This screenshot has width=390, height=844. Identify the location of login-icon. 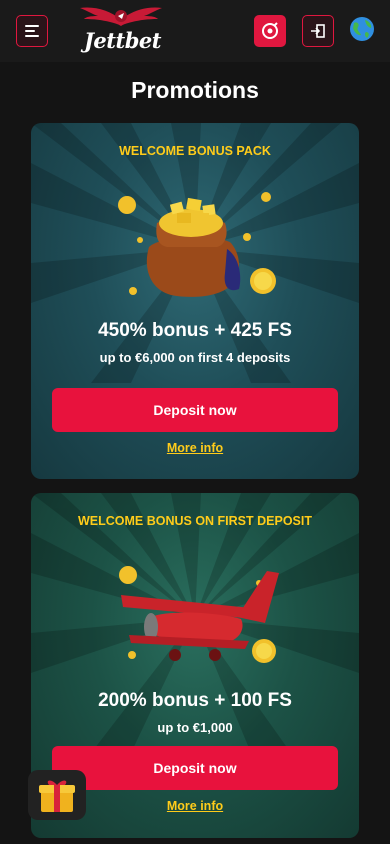
(318, 31).